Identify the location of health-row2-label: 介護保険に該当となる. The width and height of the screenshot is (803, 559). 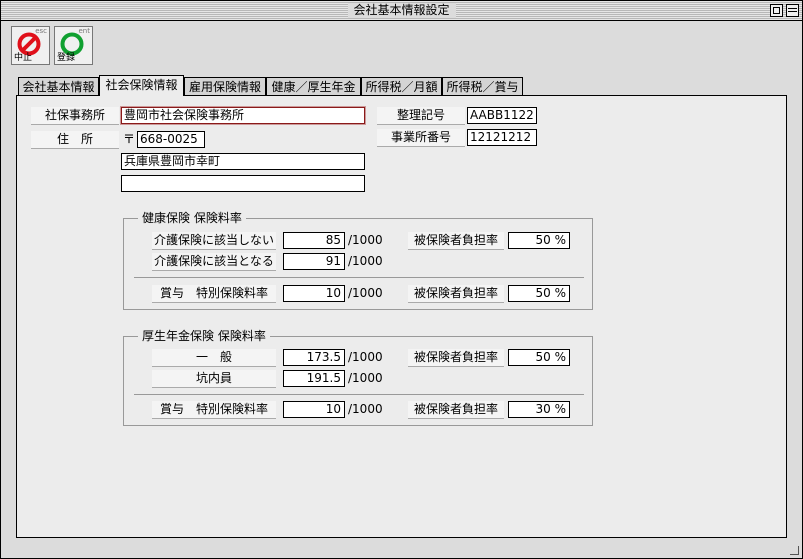
(214, 262).